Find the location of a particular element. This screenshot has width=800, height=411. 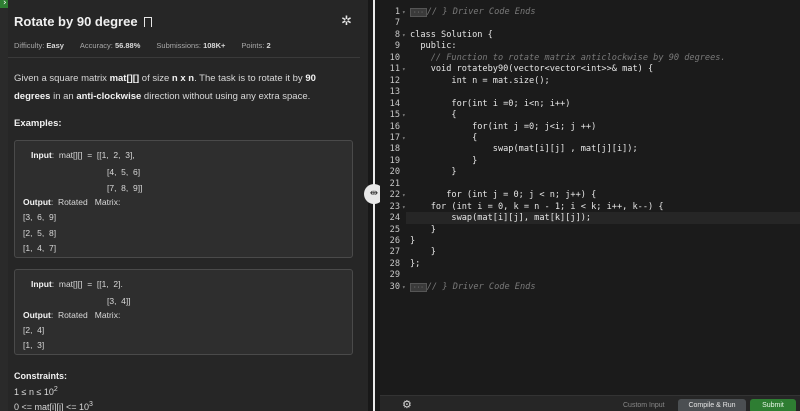

code-text: swap(mat[i][j], mat[k][j]); is located at coordinates (500, 219).